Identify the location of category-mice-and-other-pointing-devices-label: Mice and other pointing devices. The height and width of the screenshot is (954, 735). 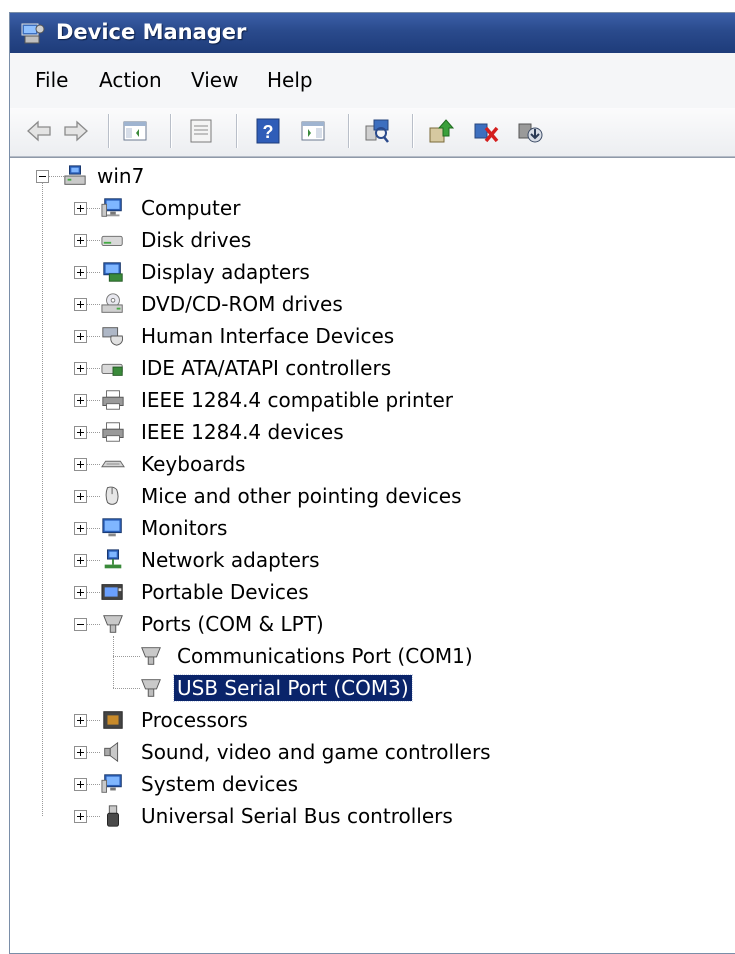
(301, 496).